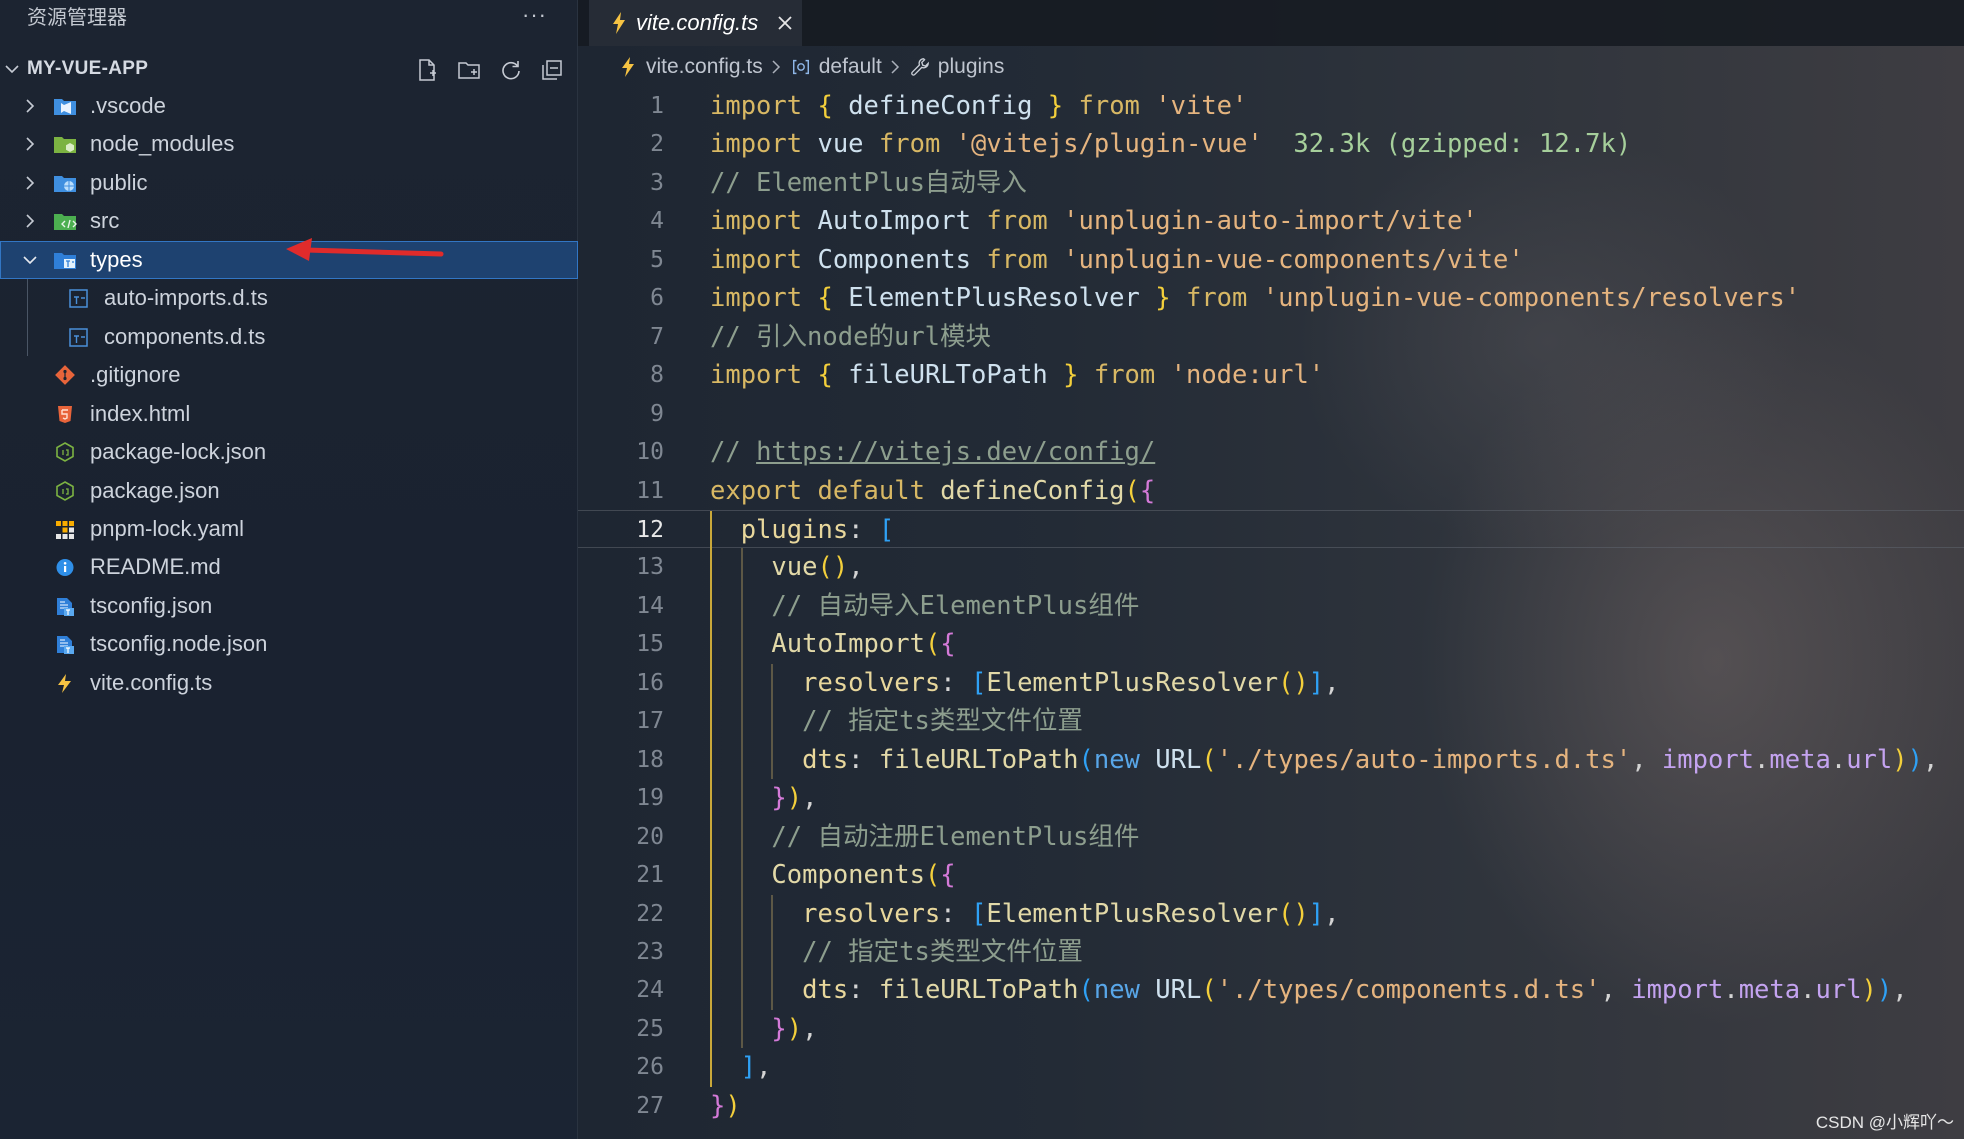  What do you see at coordinates (1271, 913) in the screenshot?
I see `code-line: 22 resolvers: [ElementPlusResolver()],` at bounding box center [1271, 913].